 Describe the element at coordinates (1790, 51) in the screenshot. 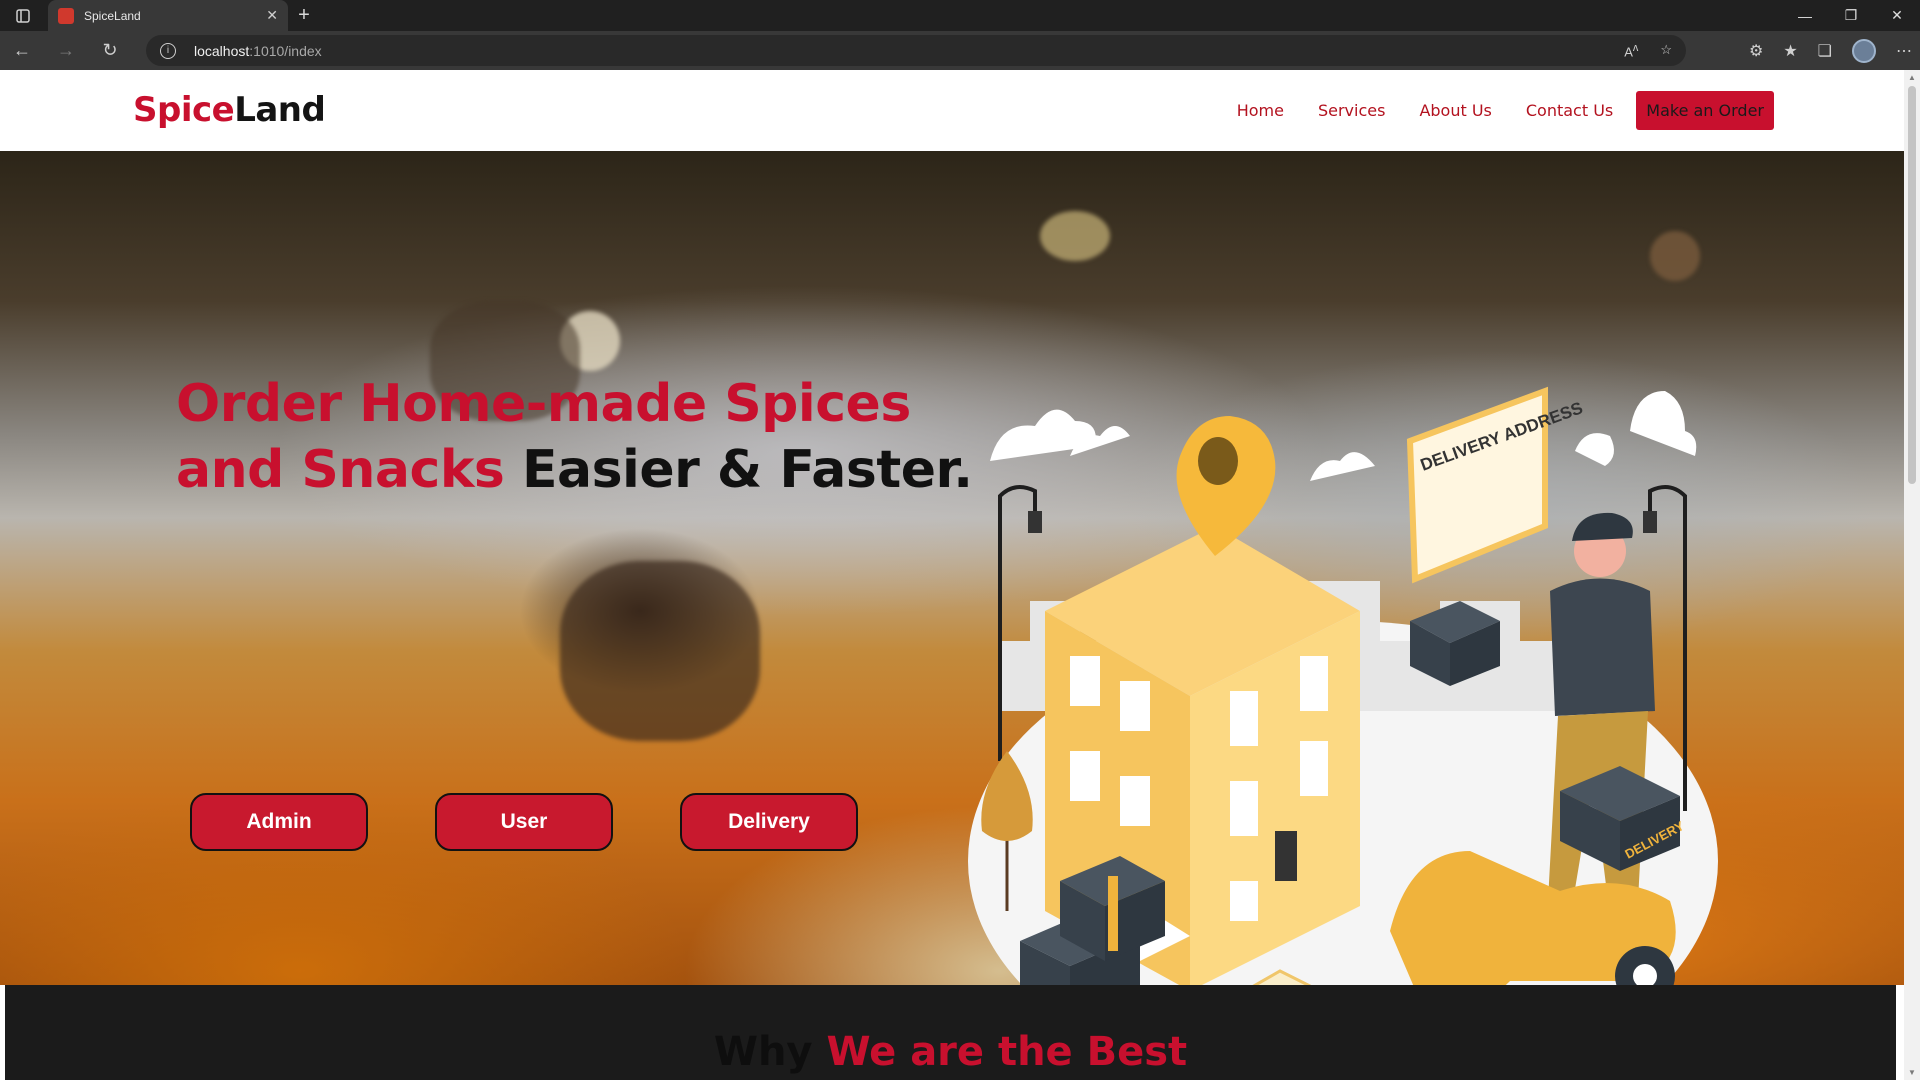

I see `favorites-icon: ★` at that location.